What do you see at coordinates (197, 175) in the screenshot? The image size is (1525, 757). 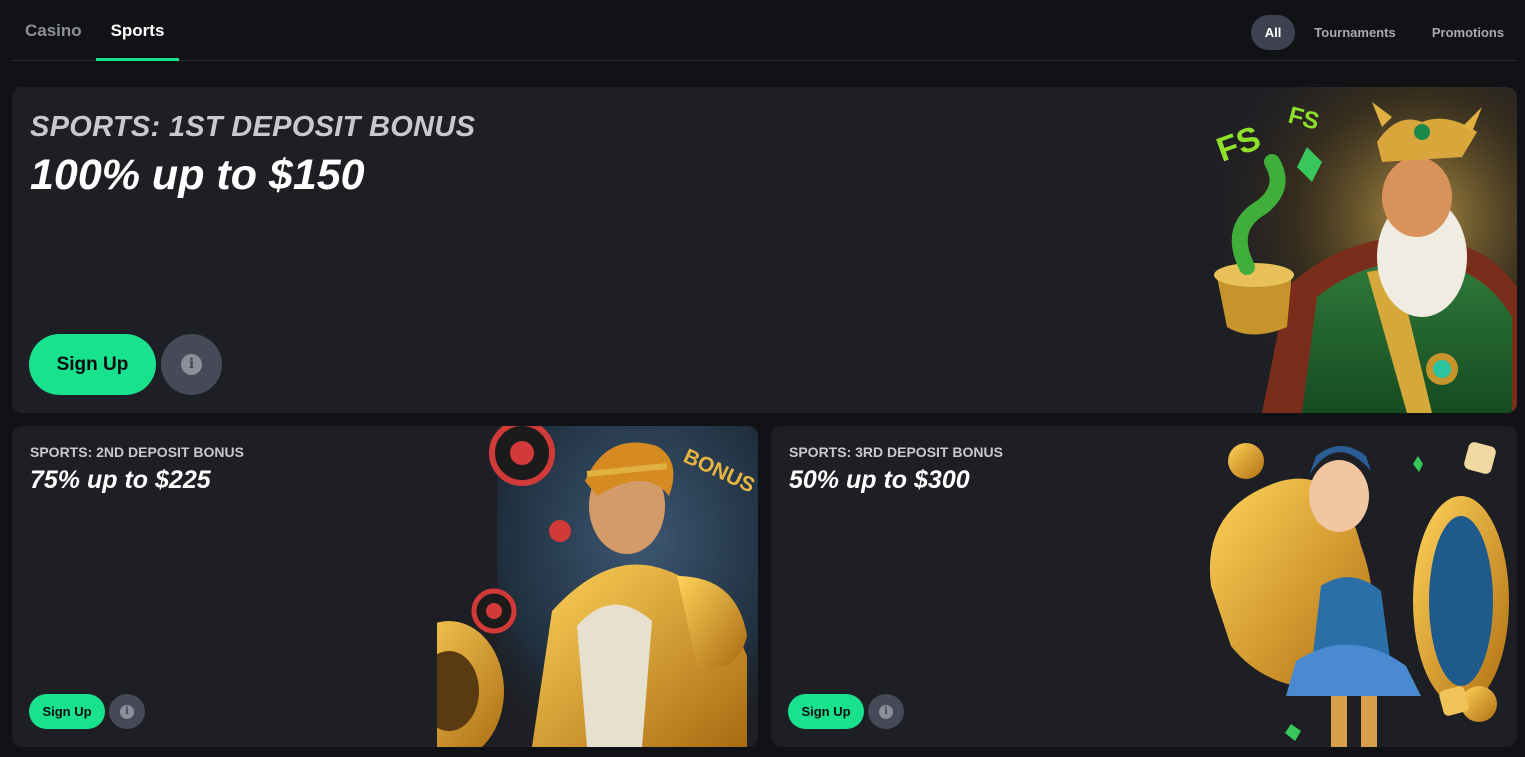 I see `promo-amount: 100% up to $150` at bounding box center [197, 175].